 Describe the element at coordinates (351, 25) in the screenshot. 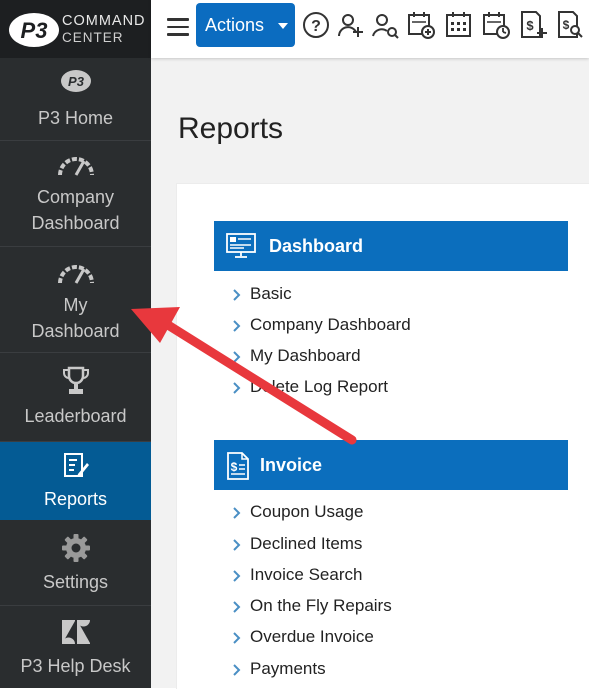

I see `add-user-icon` at that location.